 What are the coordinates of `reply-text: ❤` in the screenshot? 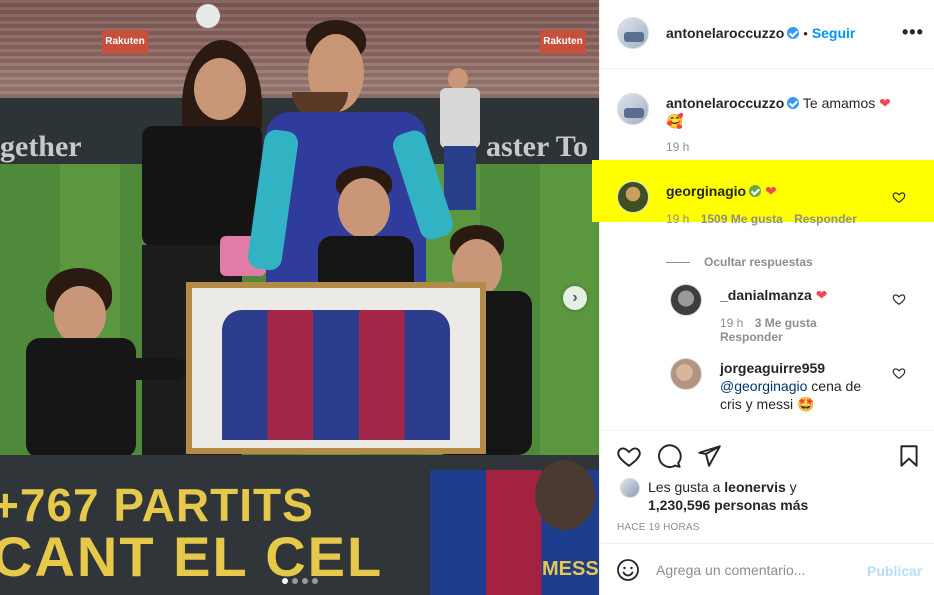 It's located at (821, 295).